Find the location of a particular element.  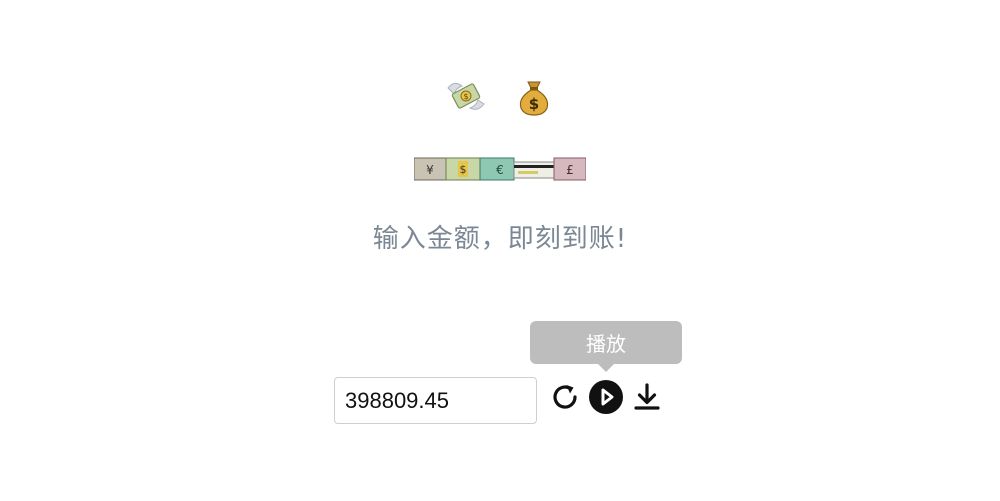

header-emoji-row: $ $ is located at coordinates (500, 97).